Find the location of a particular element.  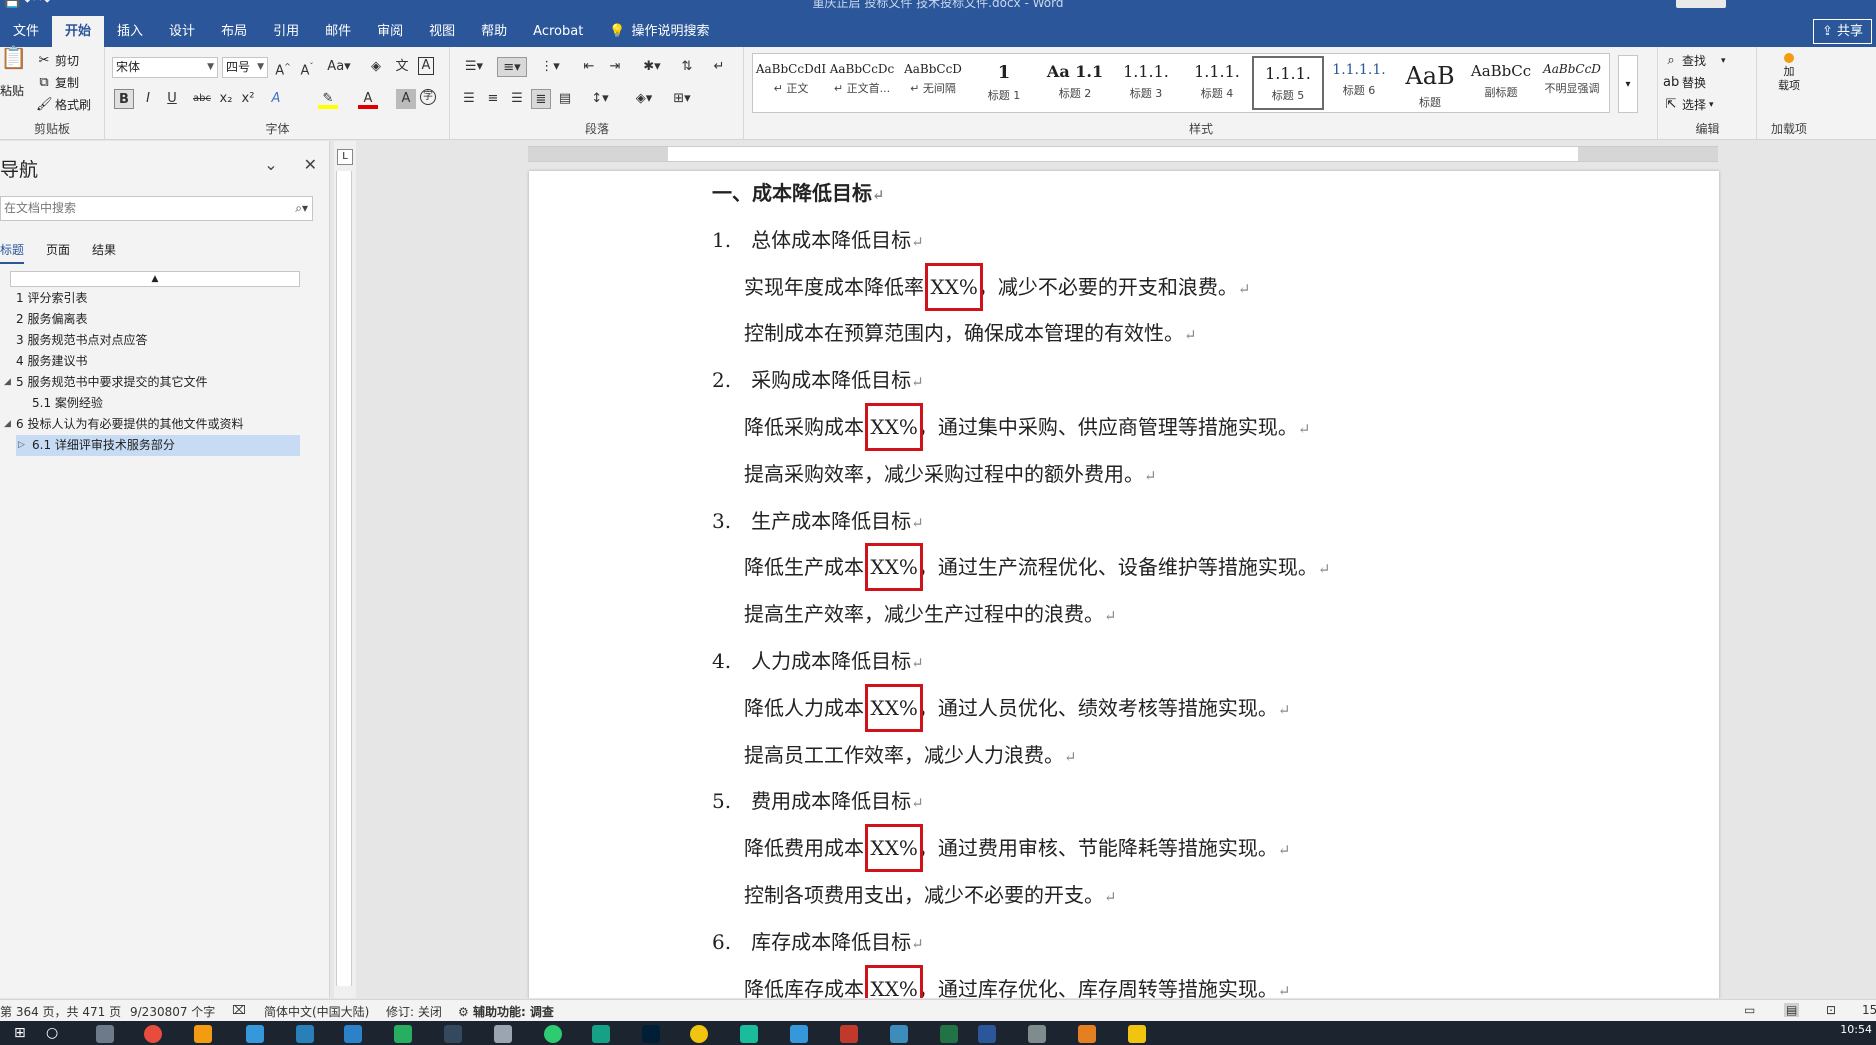

nav-heading-item: 3 服务规范书点对点应答 is located at coordinates (155, 340).